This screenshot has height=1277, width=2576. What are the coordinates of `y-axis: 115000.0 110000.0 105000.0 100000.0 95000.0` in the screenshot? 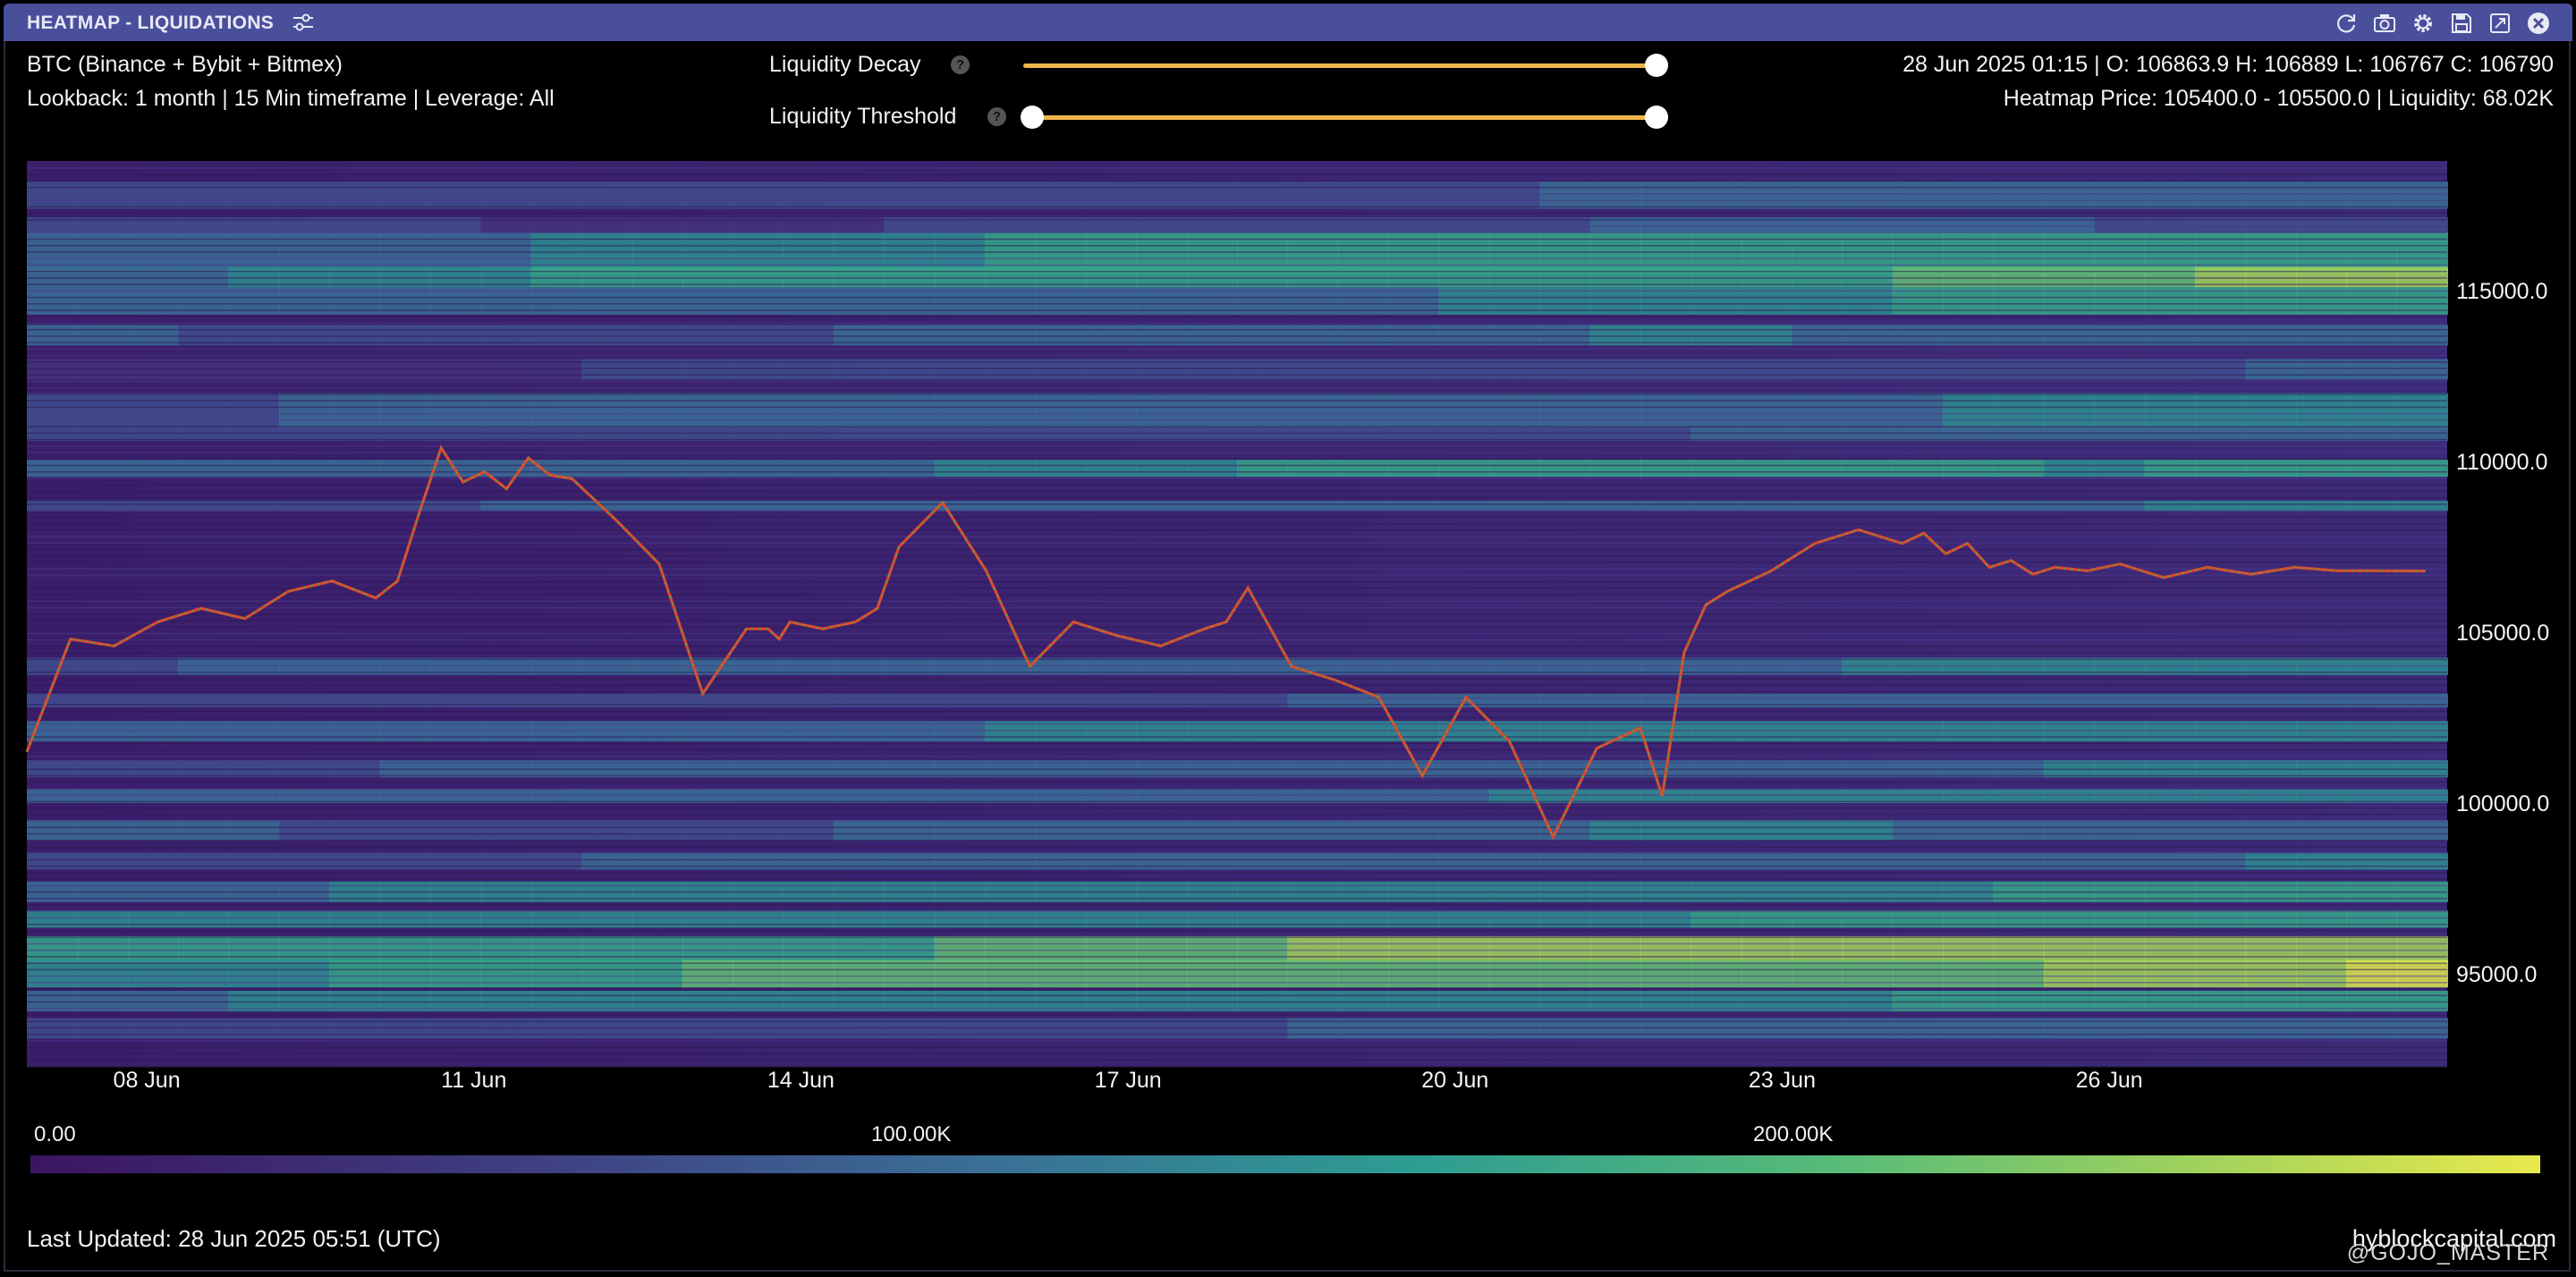 It's located at (2502, 633).